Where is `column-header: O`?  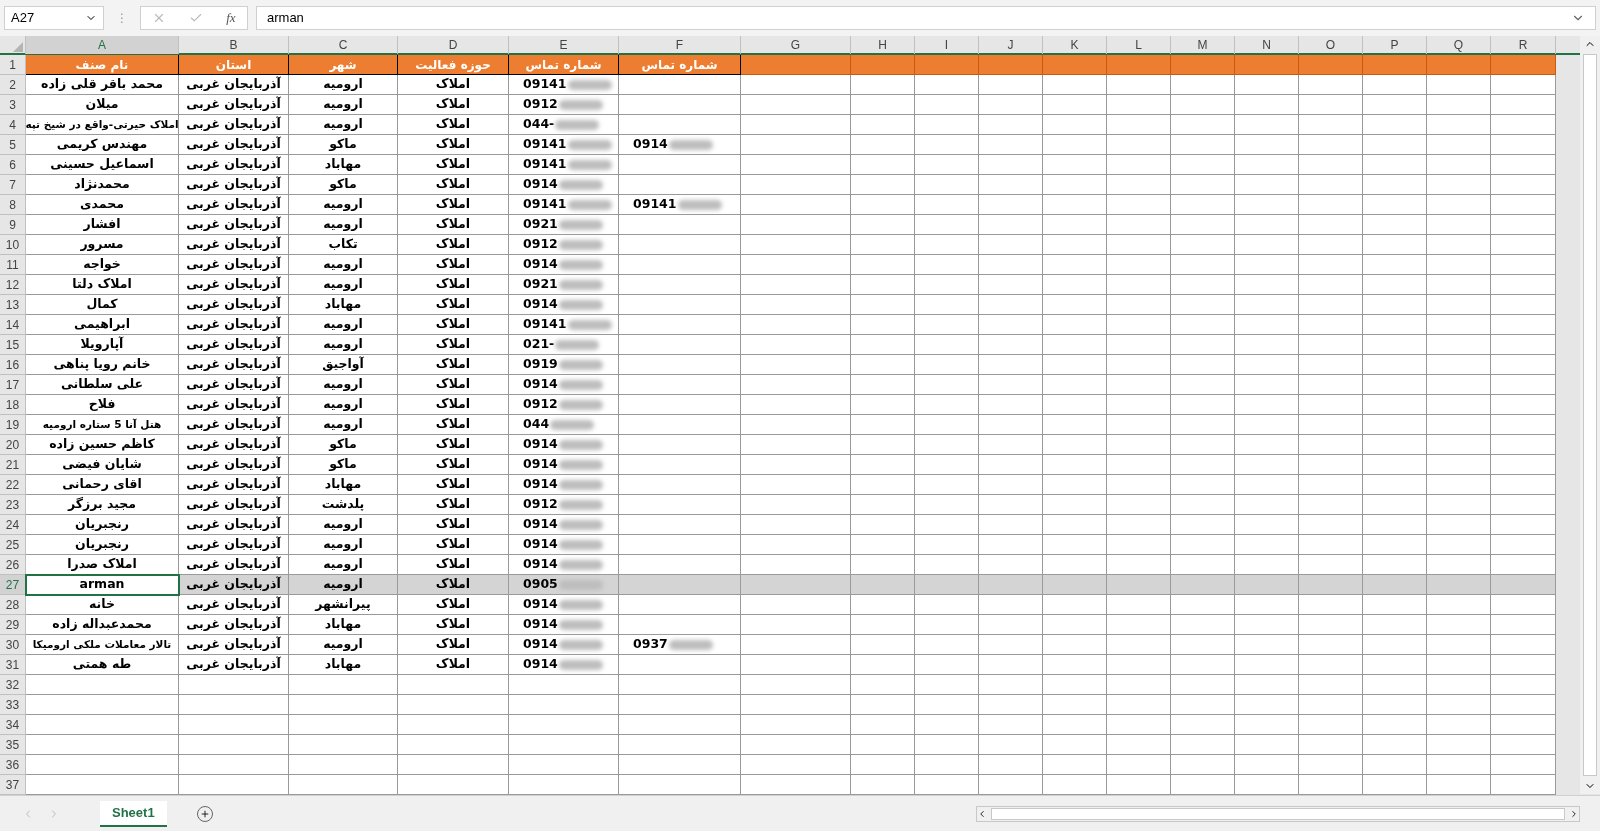 column-header: O is located at coordinates (1331, 45).